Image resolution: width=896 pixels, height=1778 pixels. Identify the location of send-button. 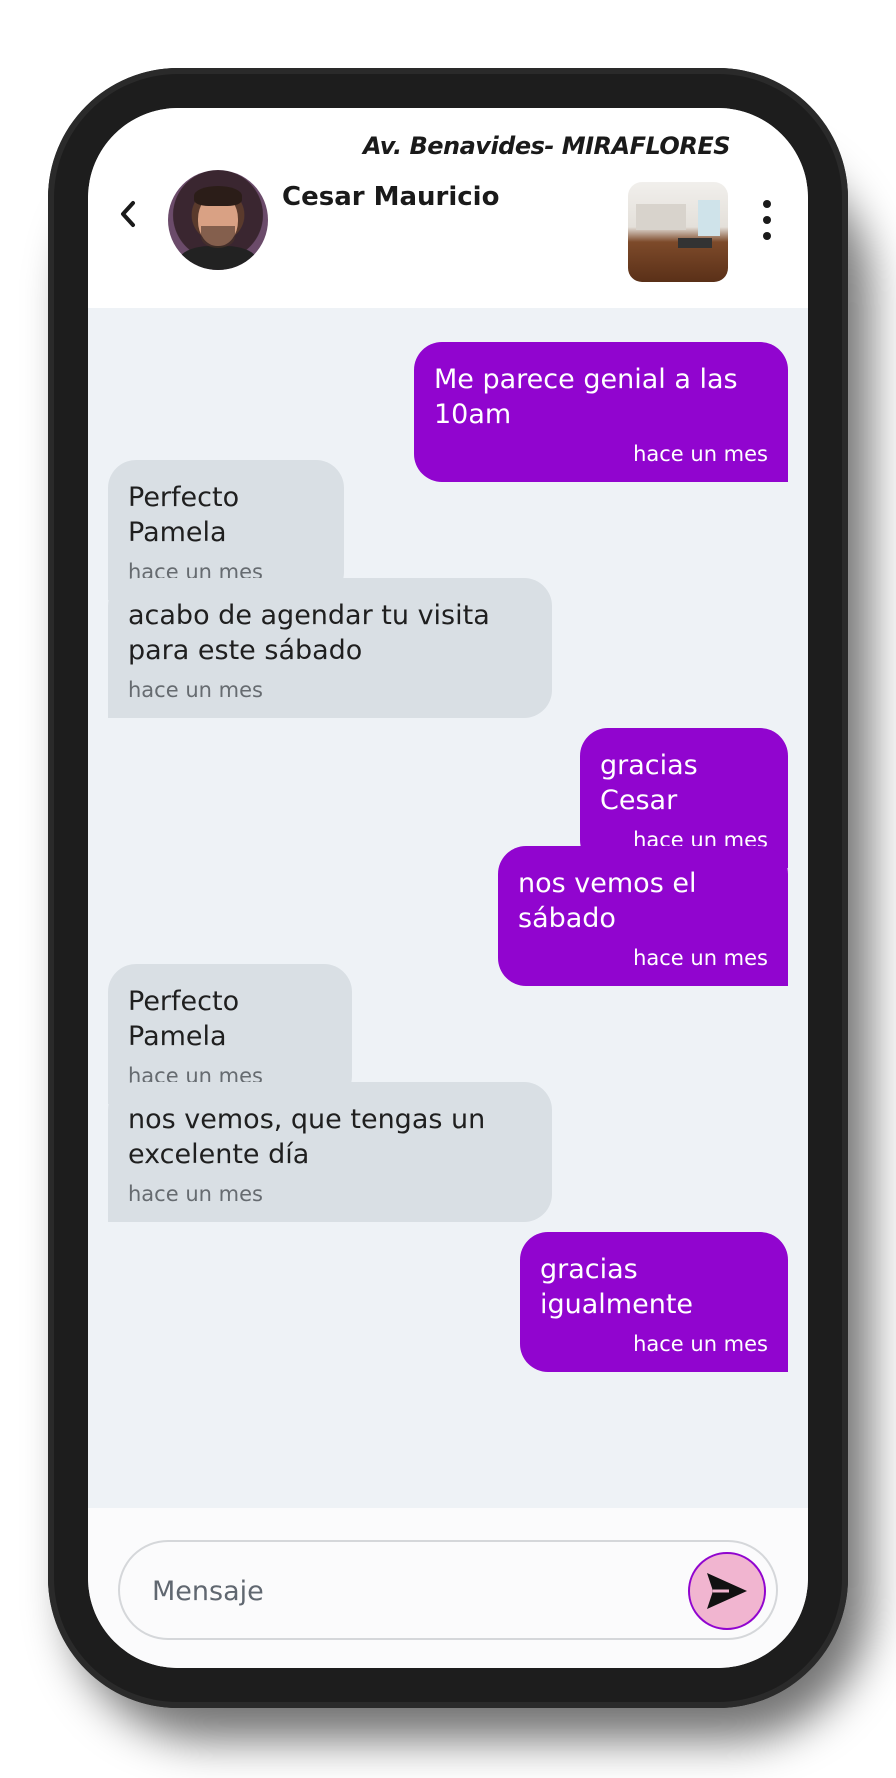
(727, 1591).